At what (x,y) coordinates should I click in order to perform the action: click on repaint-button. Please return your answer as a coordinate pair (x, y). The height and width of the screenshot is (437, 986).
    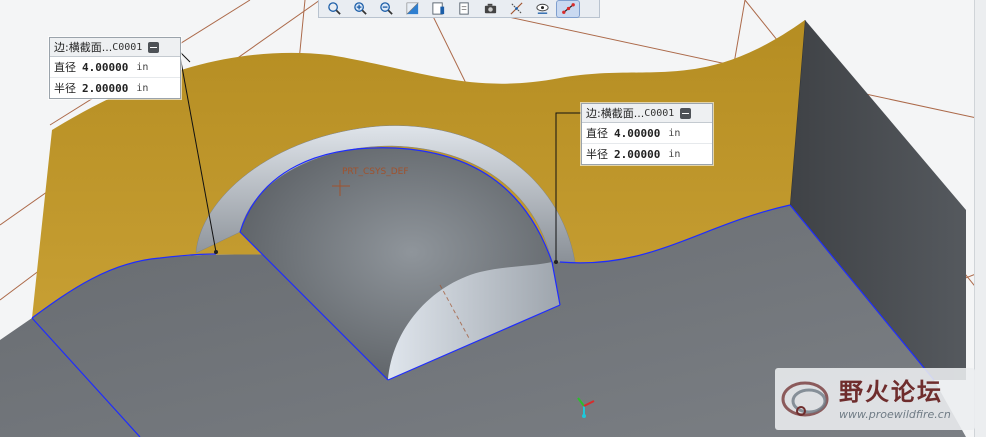
    Looking at the image, I should click on (412, 9).